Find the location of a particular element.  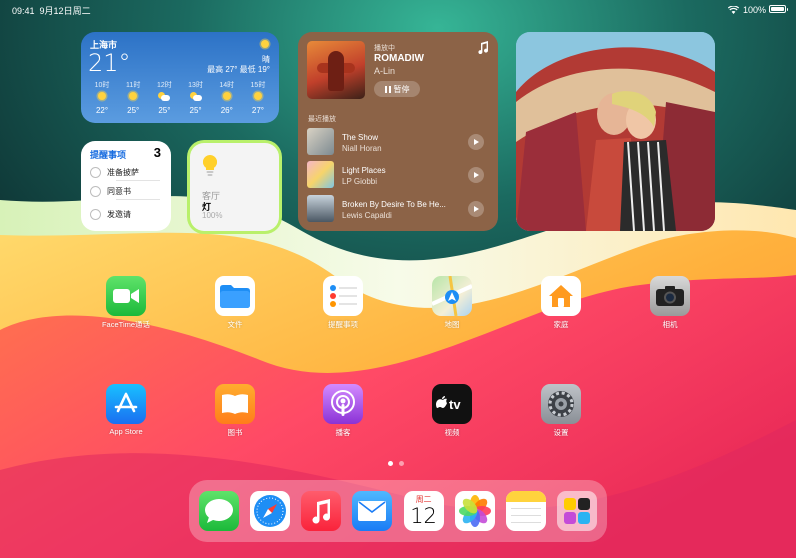

reminder-item: 发邀请 is located at coordinates (128, 214).